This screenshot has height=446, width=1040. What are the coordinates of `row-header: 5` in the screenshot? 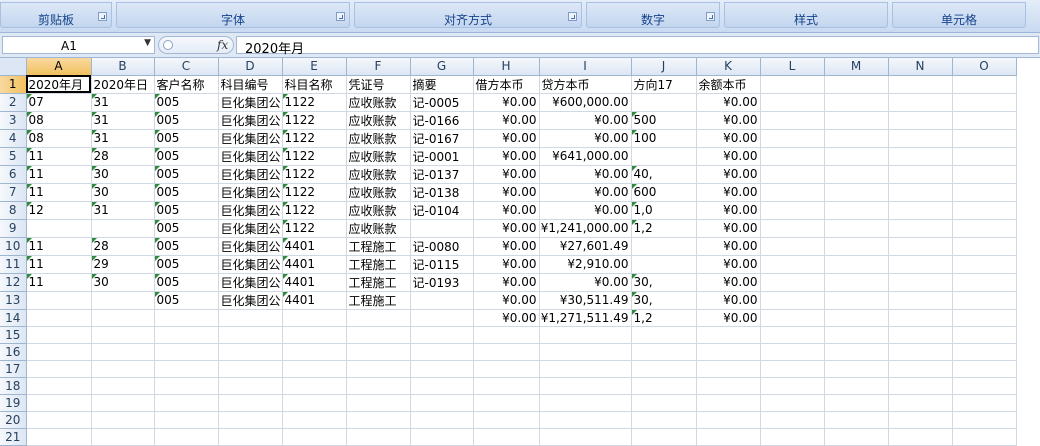 It's located at (13, 156).